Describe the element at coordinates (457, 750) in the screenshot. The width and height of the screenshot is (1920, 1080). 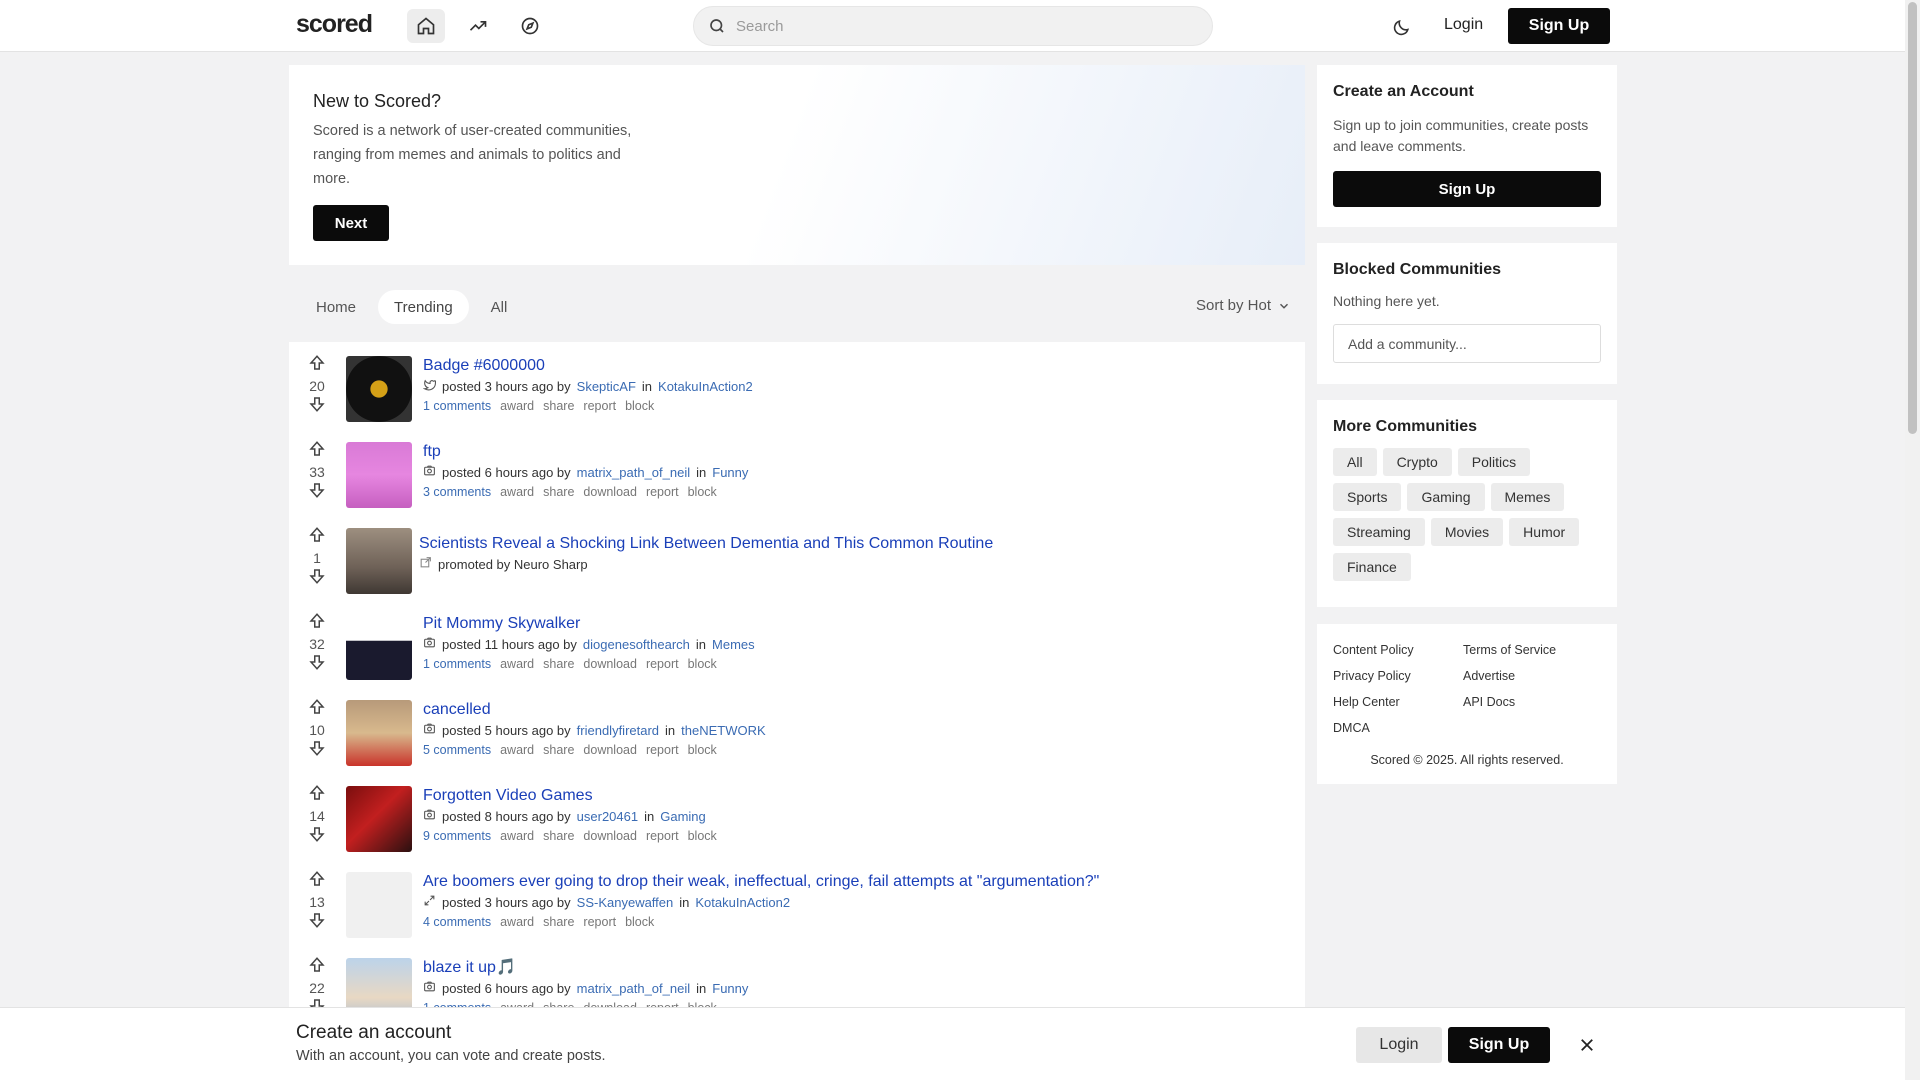
I see `post-comments-link: 5 comments` at that location.